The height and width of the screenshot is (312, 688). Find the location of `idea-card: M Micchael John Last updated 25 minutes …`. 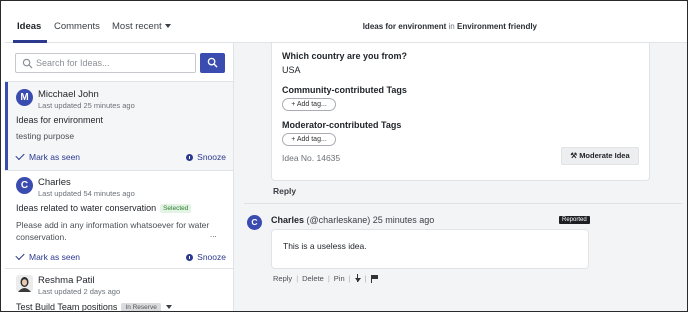

idea-card: M Micchael John Last updated 25 minutes … is located at coordinates (119, 126).